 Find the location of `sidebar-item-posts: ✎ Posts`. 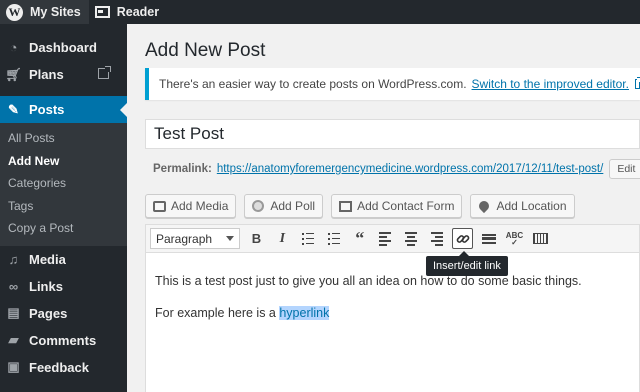

sidebar-item-posts: ✎ Posts is located at coordinates (63, 109).